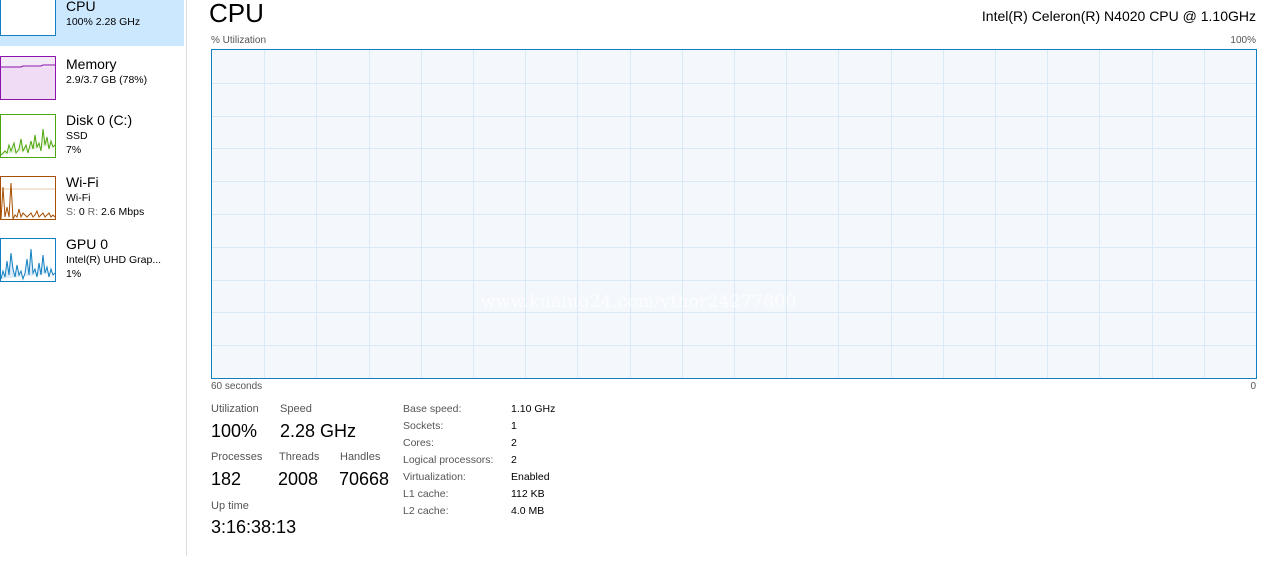  I want to click on utilization-label: Utilization, so click(235, 409).